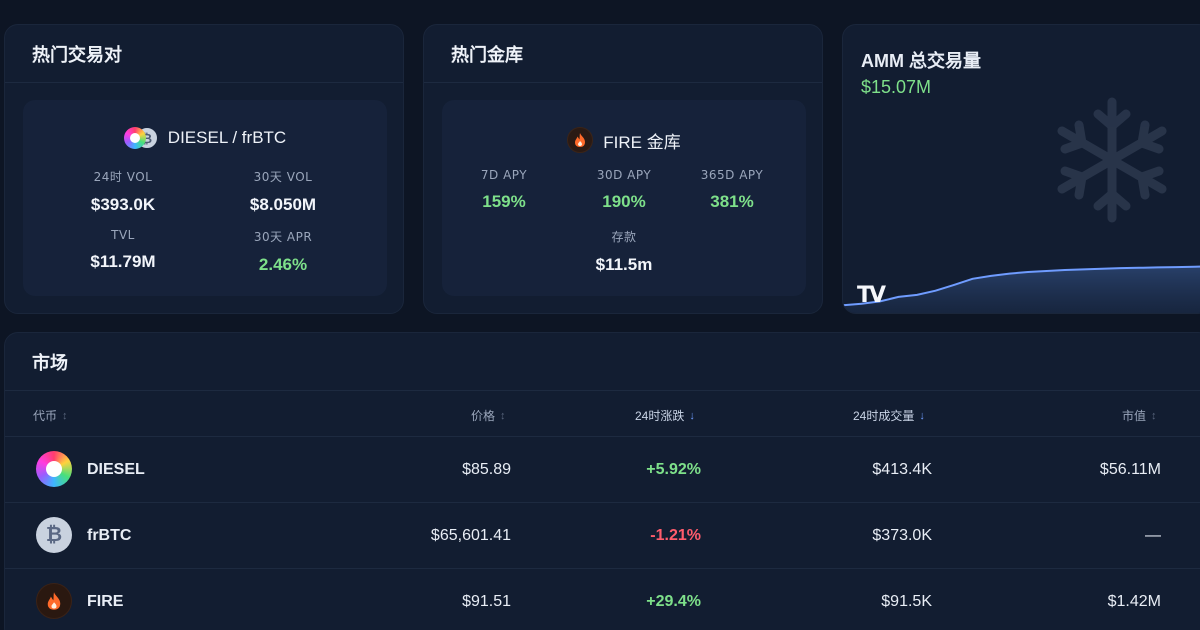 The height and width of the screenshot is (630, 1200). What do you see at coordinates (602, 536) in the screenshot?
I see `table-row: ₿ frBTC $65,601.41 -1.21% $373.0K —` at bounding box center [602, 536].